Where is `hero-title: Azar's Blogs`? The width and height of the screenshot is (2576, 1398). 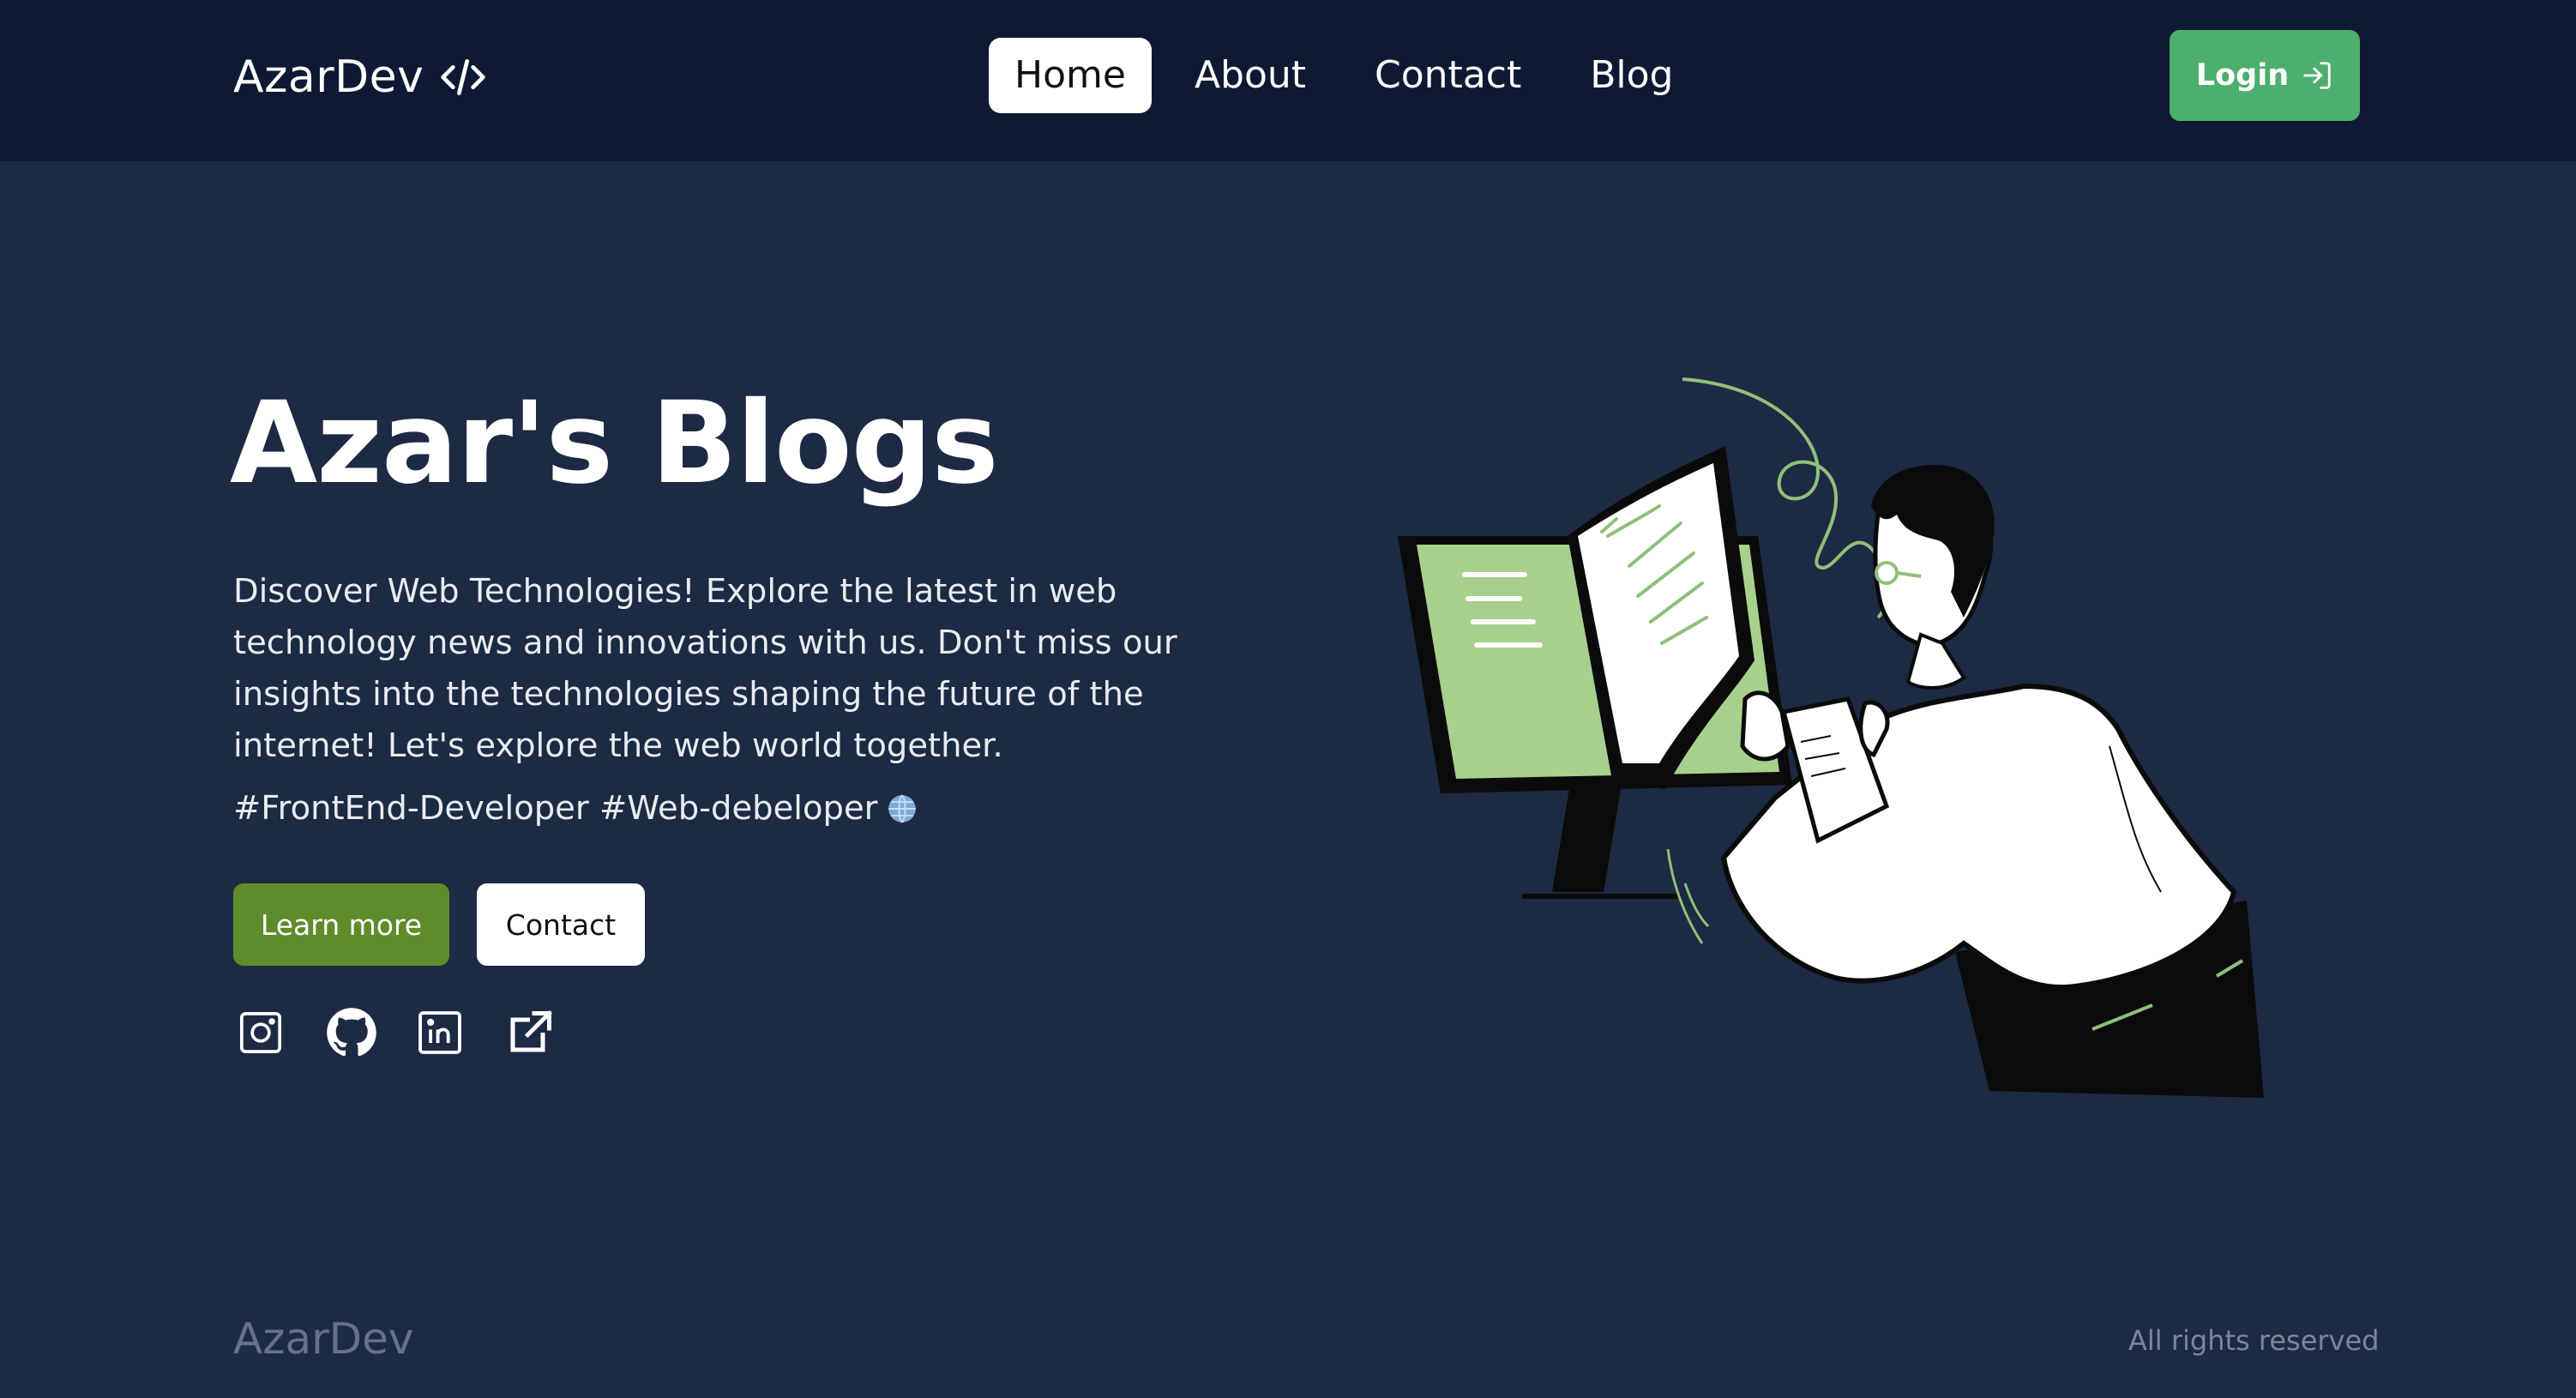 hero-title: Azar's Blogs is located at coordinates (614, 443).